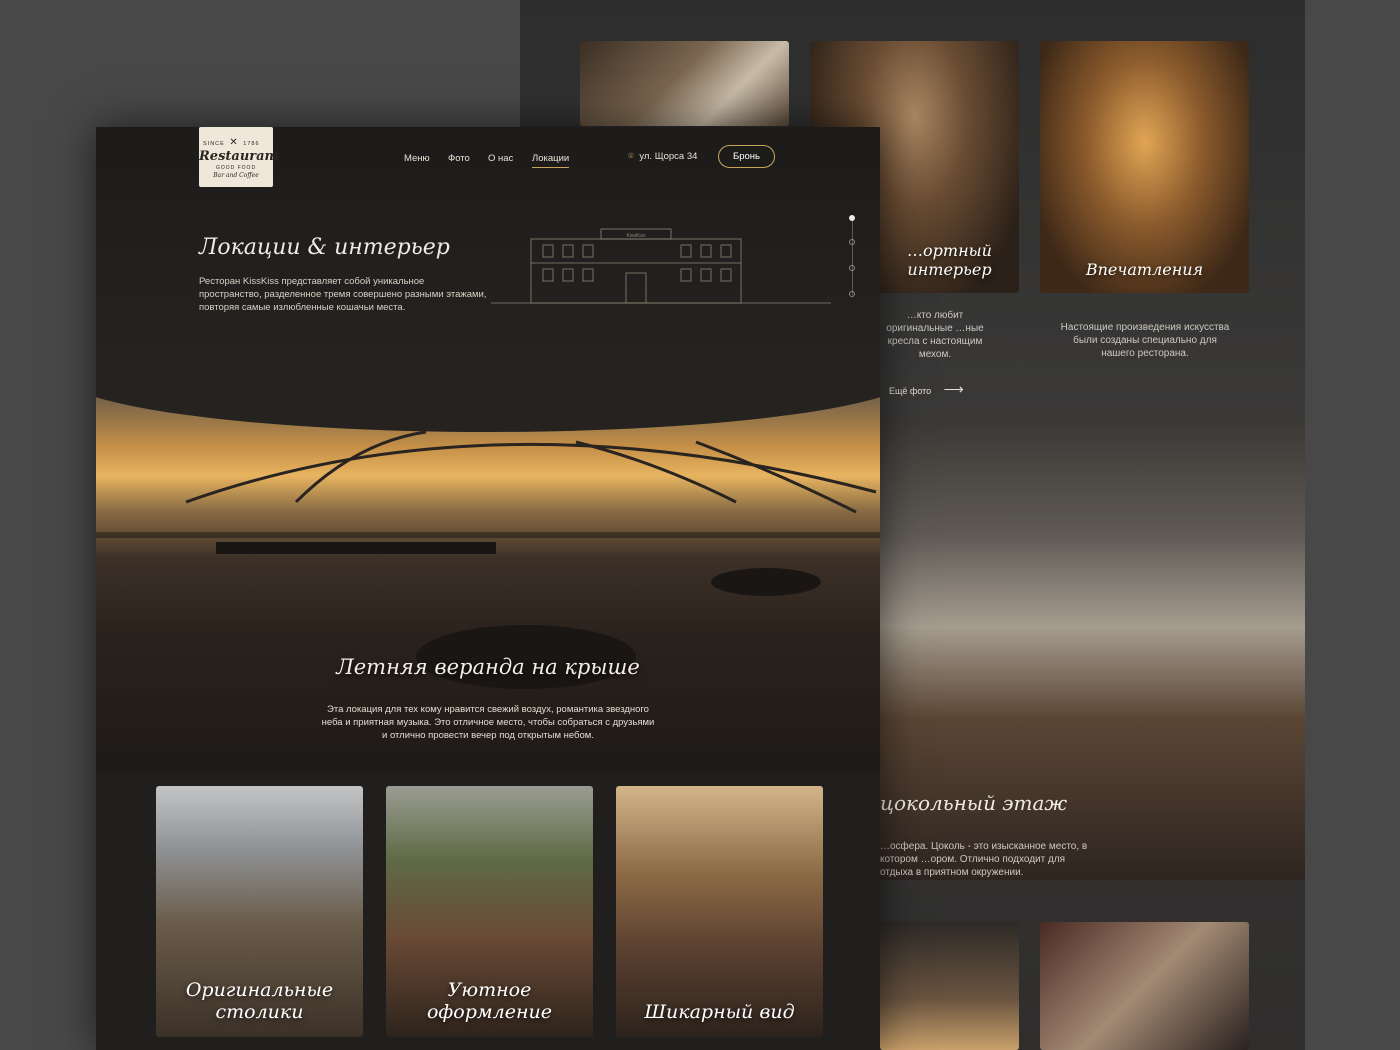 The image size is (1400, 1050). I want to click on gallery-caption: Шикарный вид, so click(719, 1012).